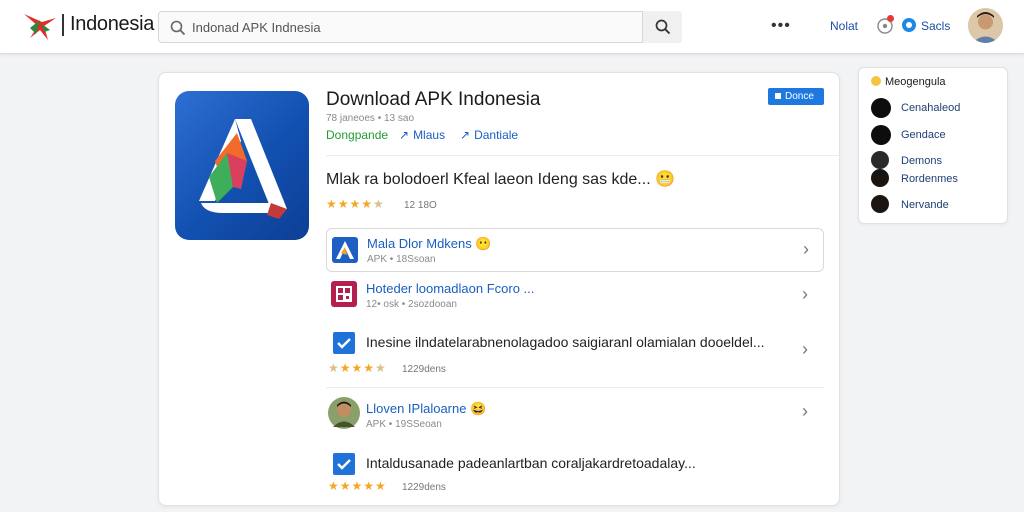  What do you see at coordinates (256, 27) in the screenshot?
I see `search-input: Indonad APK Indnesia` at bounding box center [256, 27].